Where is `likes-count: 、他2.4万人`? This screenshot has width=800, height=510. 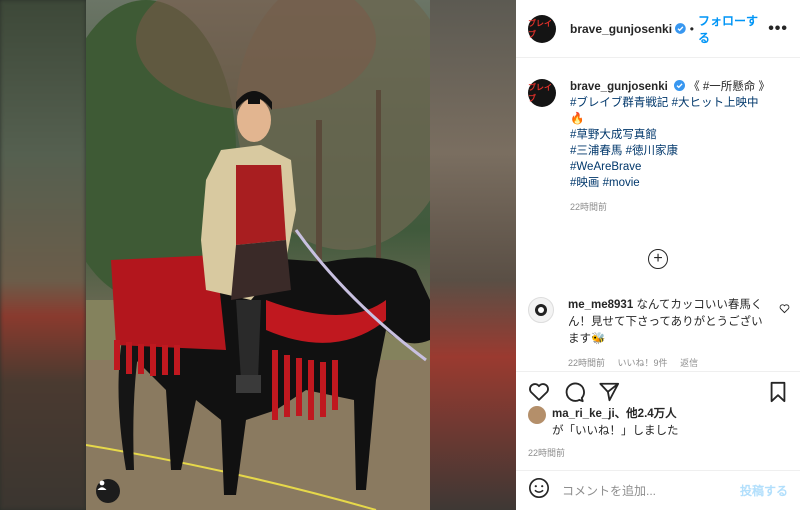
likes-count: 、他2.4万人 is located at coordinates (646, 414).